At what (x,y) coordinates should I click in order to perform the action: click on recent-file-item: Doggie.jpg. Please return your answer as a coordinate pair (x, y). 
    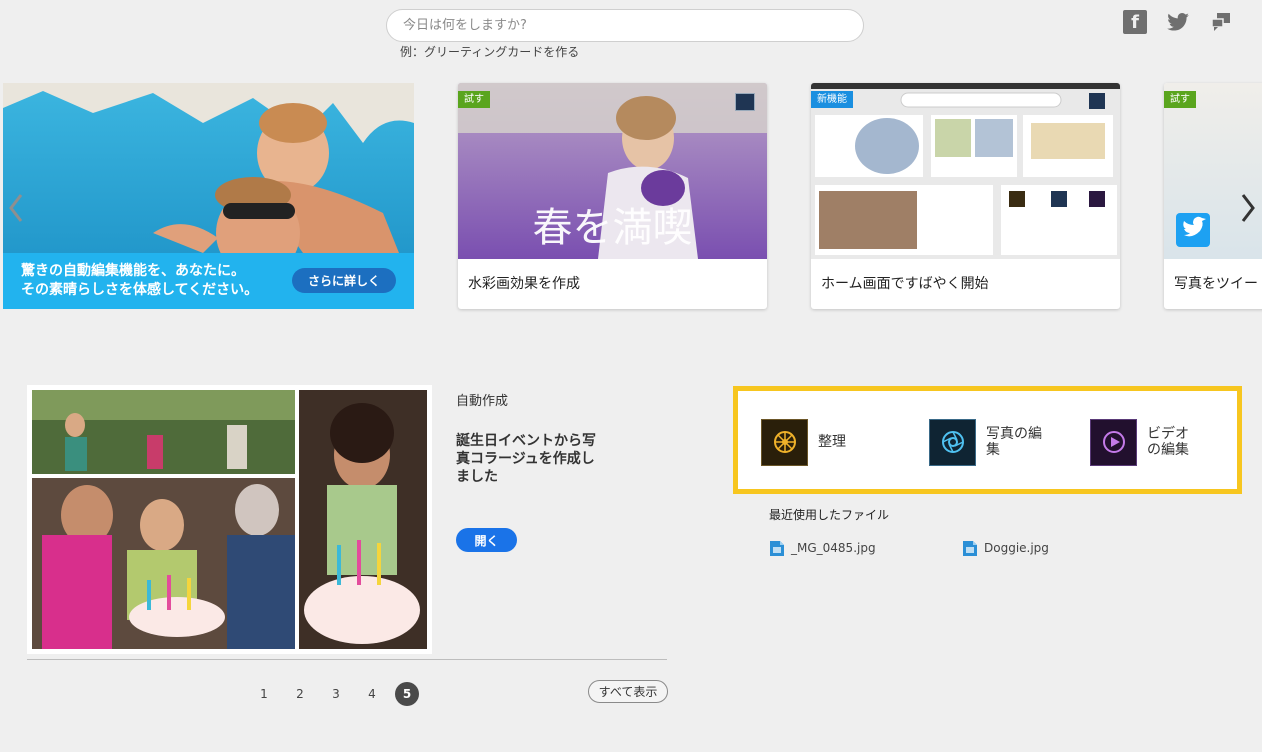
    Looking at the image, I should click on (1005, 548).